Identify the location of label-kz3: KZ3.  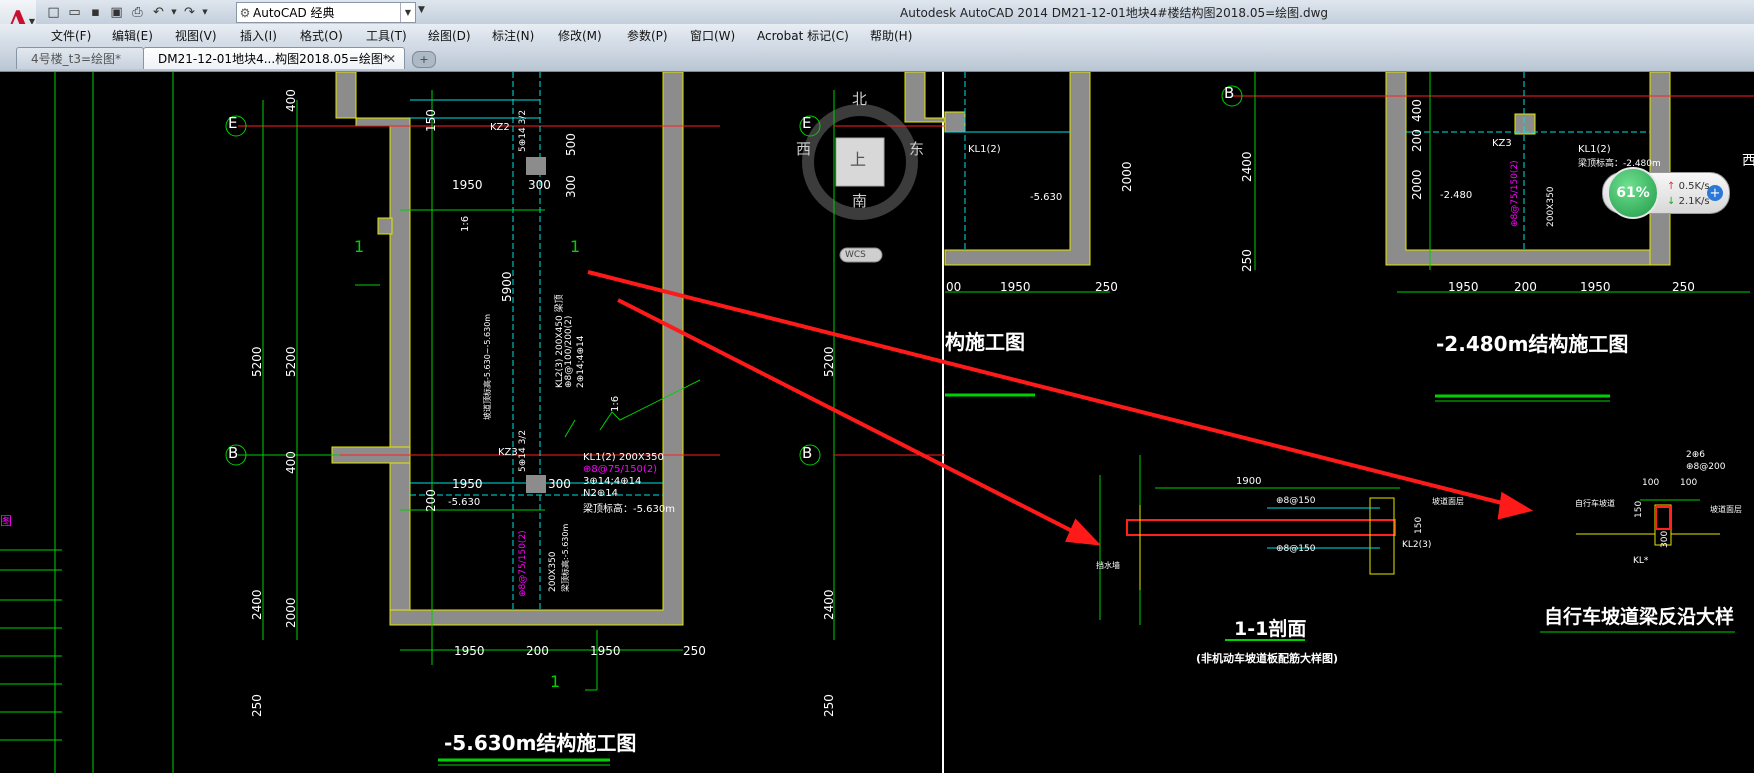
(508, 452).